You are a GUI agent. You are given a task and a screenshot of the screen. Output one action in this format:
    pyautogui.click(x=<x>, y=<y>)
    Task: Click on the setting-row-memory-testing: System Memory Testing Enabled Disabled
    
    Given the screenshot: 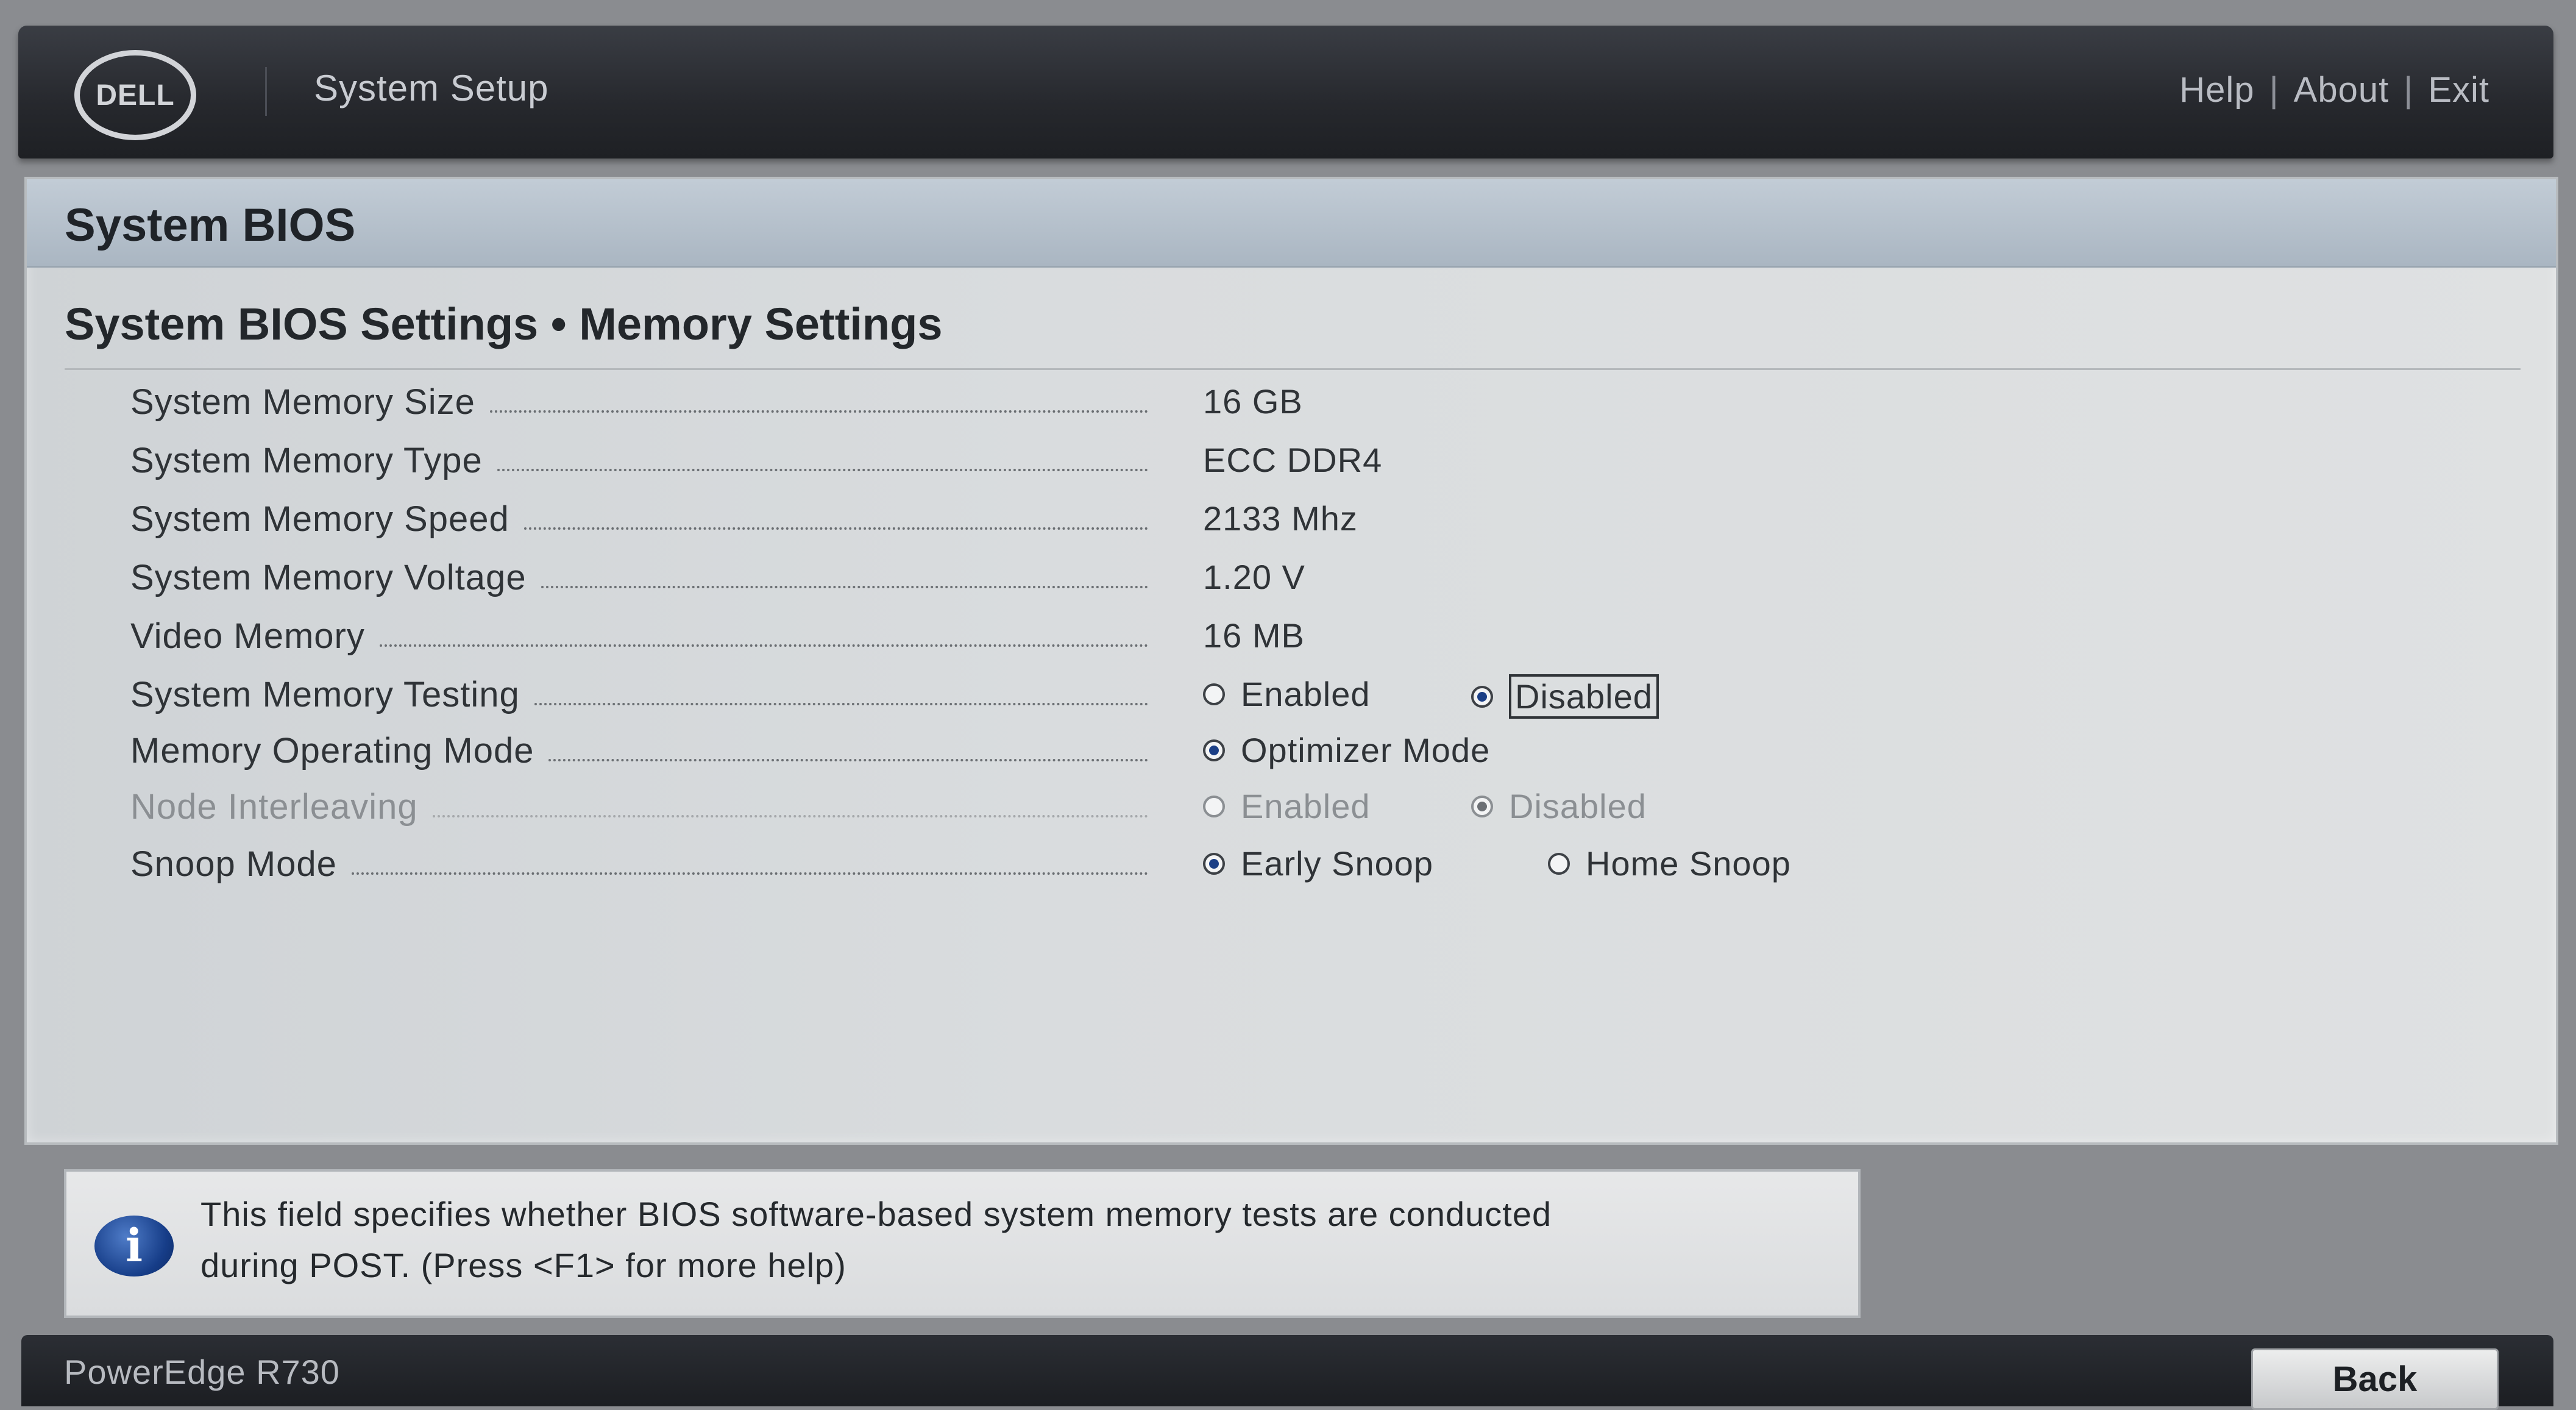 What is the action you would take?
    pyautogui.click(x=1295, y=702)
    